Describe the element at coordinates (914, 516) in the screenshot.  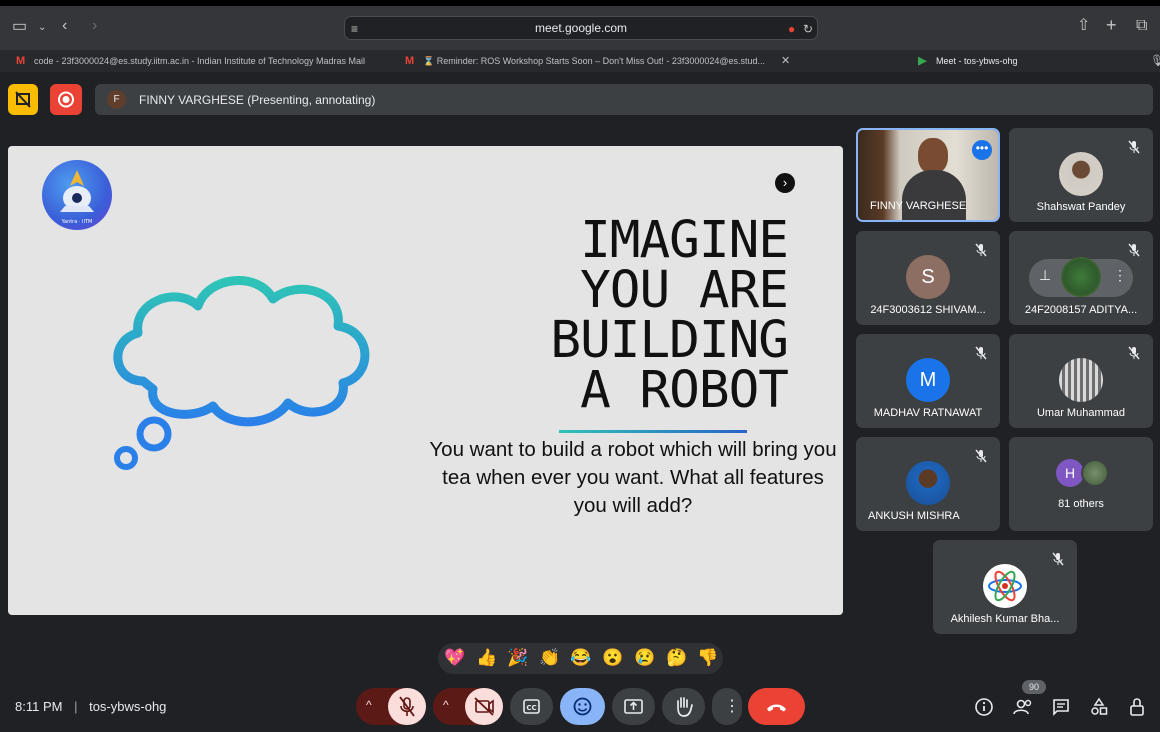
I see `participant-name: ANKUSH MISHRA` at that location.